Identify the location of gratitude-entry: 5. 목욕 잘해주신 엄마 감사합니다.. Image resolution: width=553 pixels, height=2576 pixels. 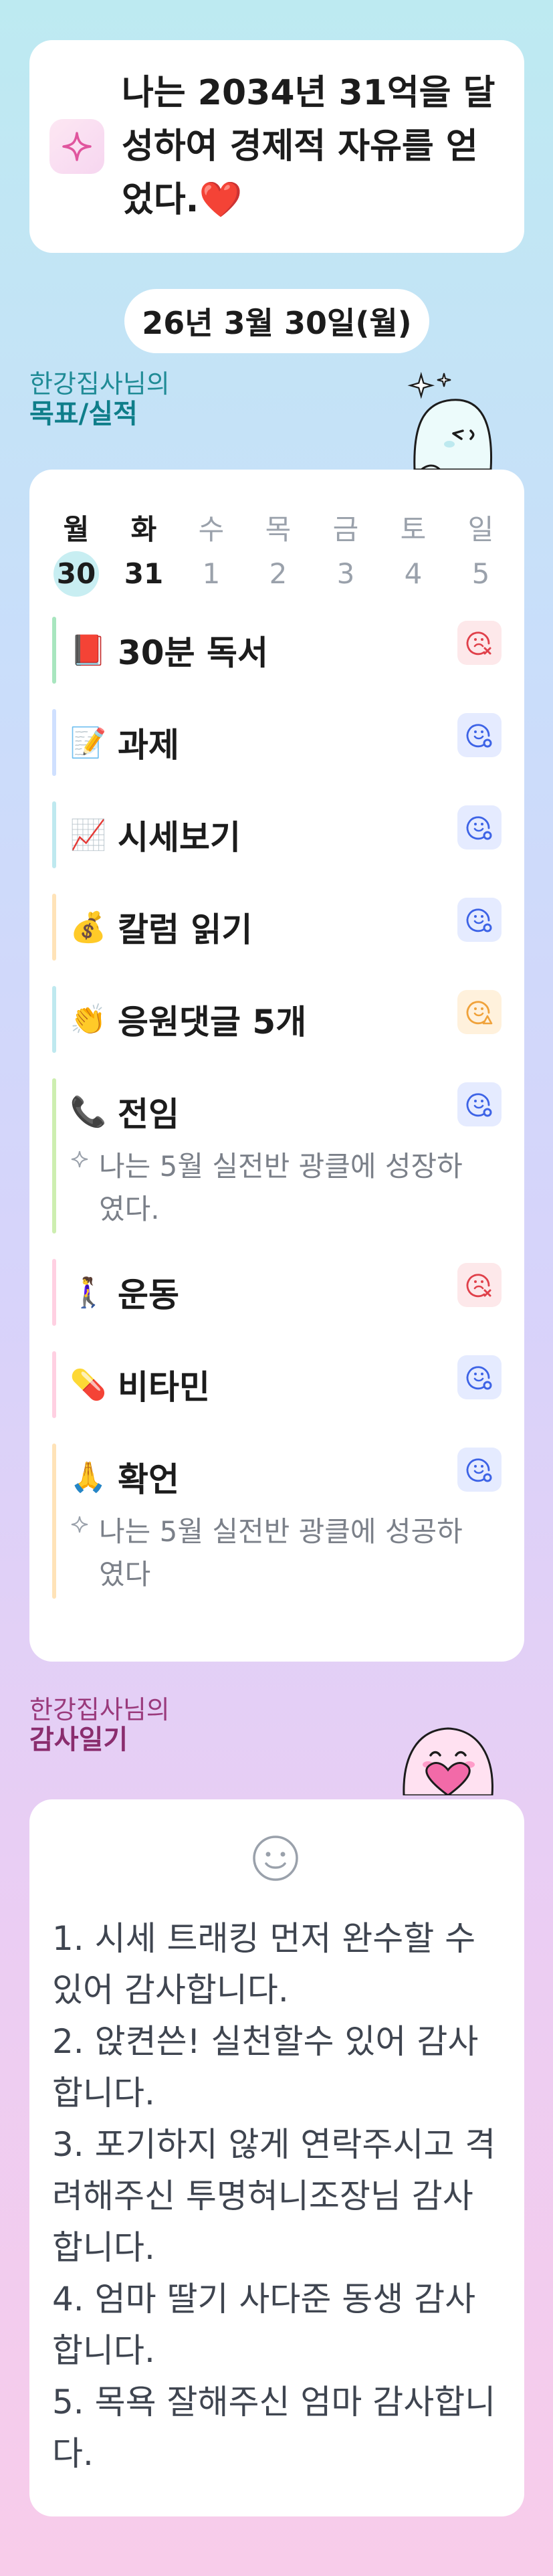
(274, 2428).